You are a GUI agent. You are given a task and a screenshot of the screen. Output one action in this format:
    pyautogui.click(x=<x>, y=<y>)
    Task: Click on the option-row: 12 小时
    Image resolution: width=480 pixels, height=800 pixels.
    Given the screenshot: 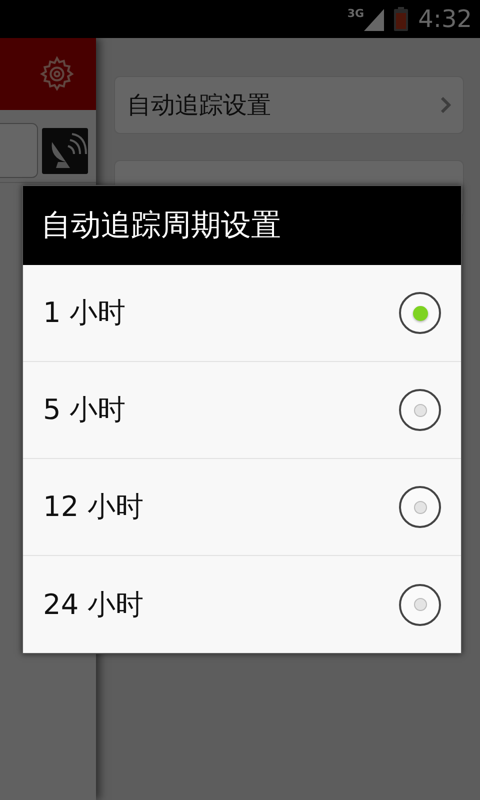 What is the action you would take?
    pyautogui.click(x=242, y=507)
    